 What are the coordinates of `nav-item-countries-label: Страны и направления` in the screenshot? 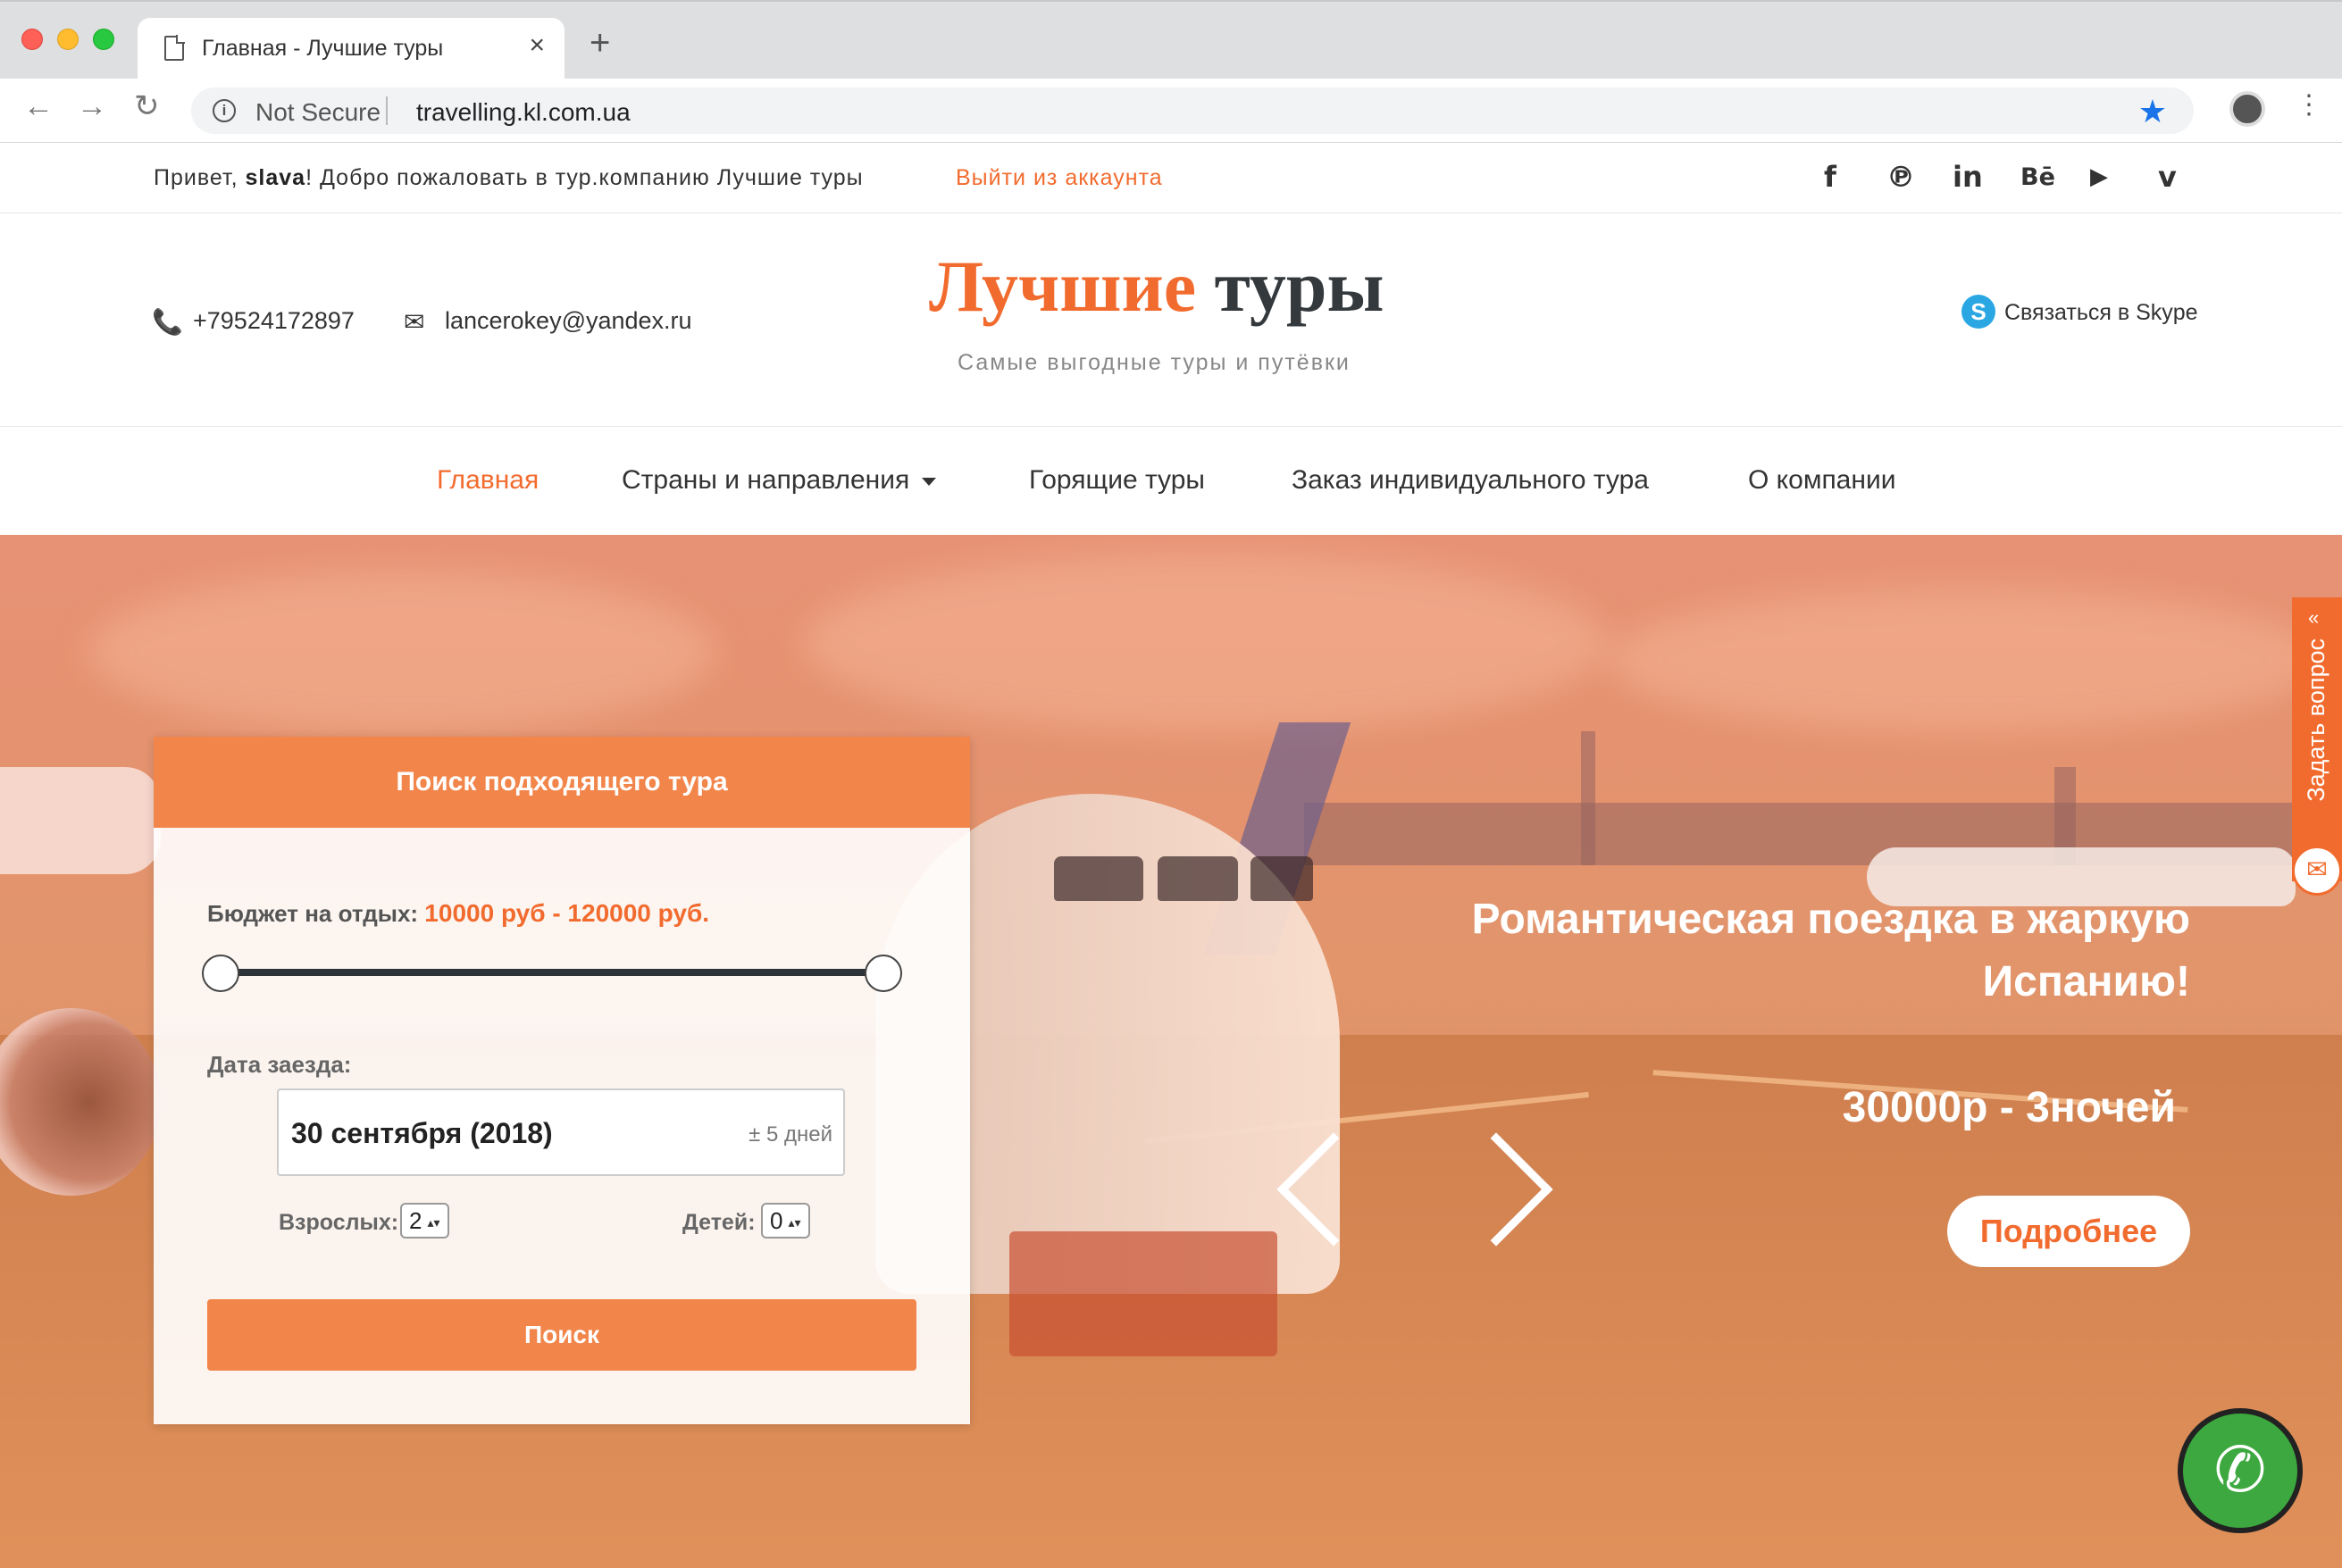 It's located at (766, 480).